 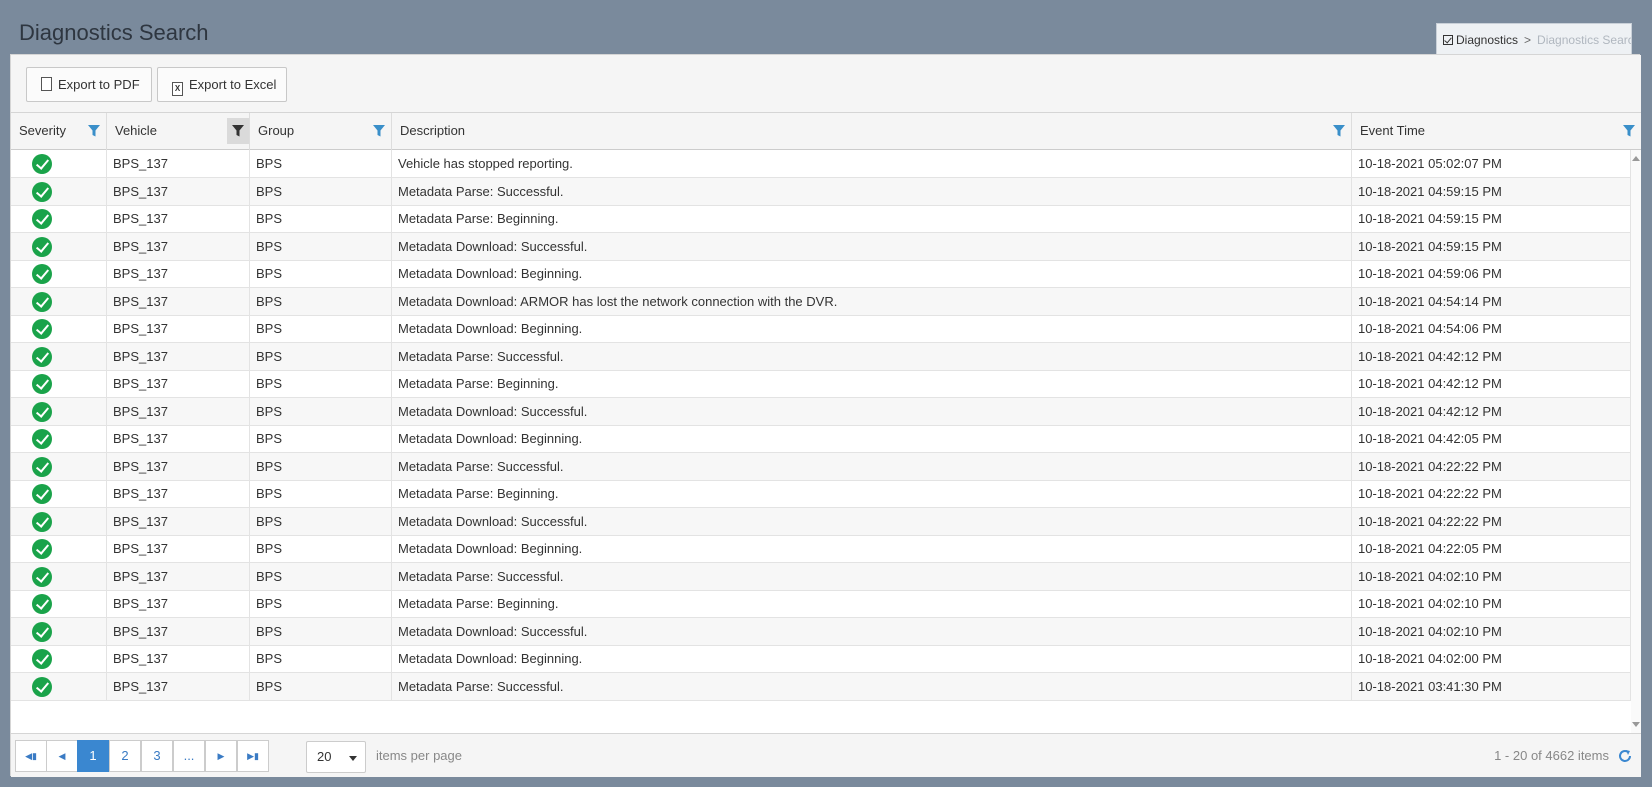 What do you see at coordinates (1491, 549) in the screenshot?
I see `time-cell: 10-18-2021 04:22:05 PM` at bounding box center [1491, 549].